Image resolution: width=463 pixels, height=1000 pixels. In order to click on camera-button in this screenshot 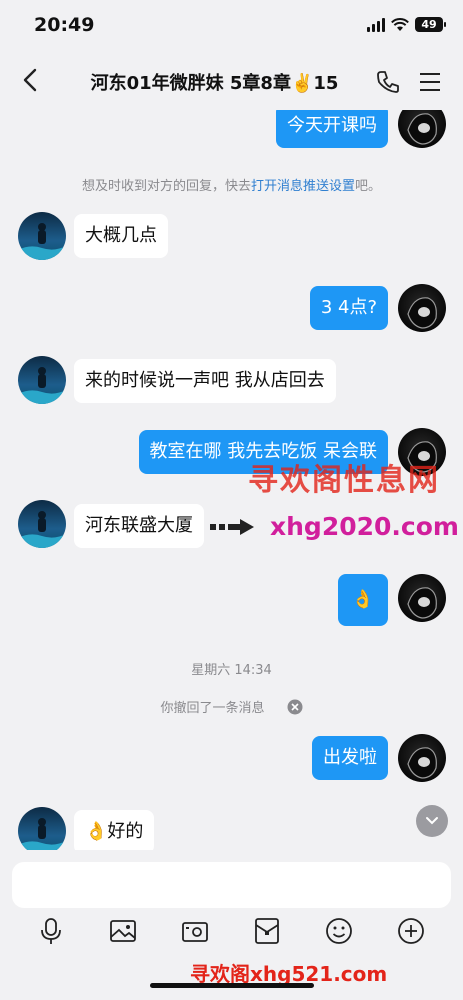, I will do `click(195, 931)`.